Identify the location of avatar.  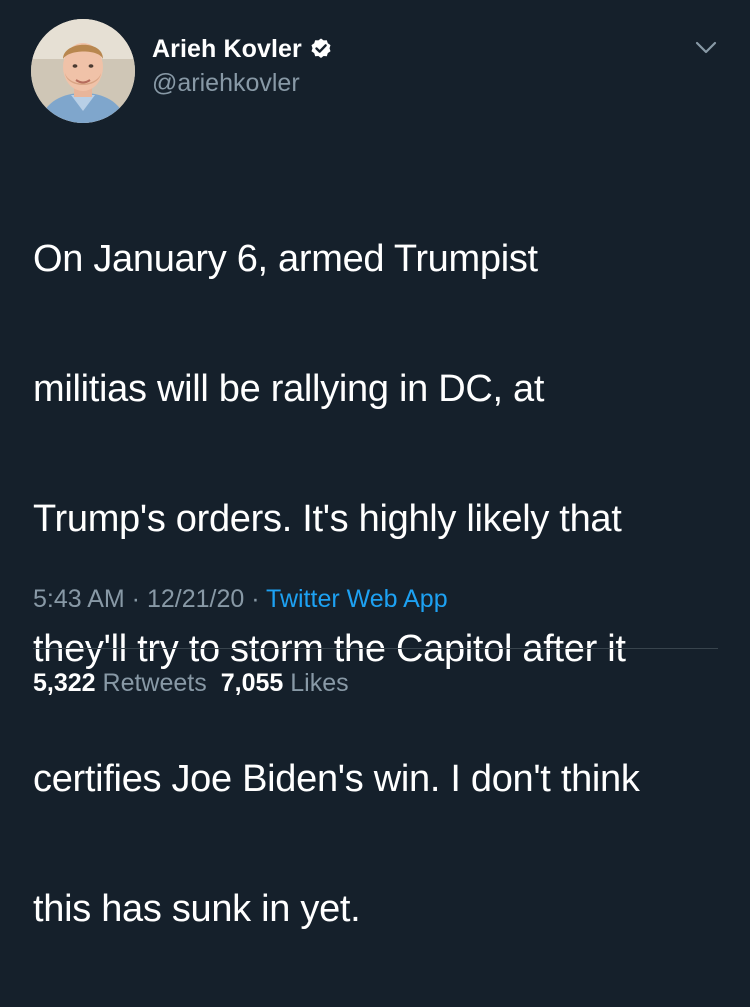
(83, 71).